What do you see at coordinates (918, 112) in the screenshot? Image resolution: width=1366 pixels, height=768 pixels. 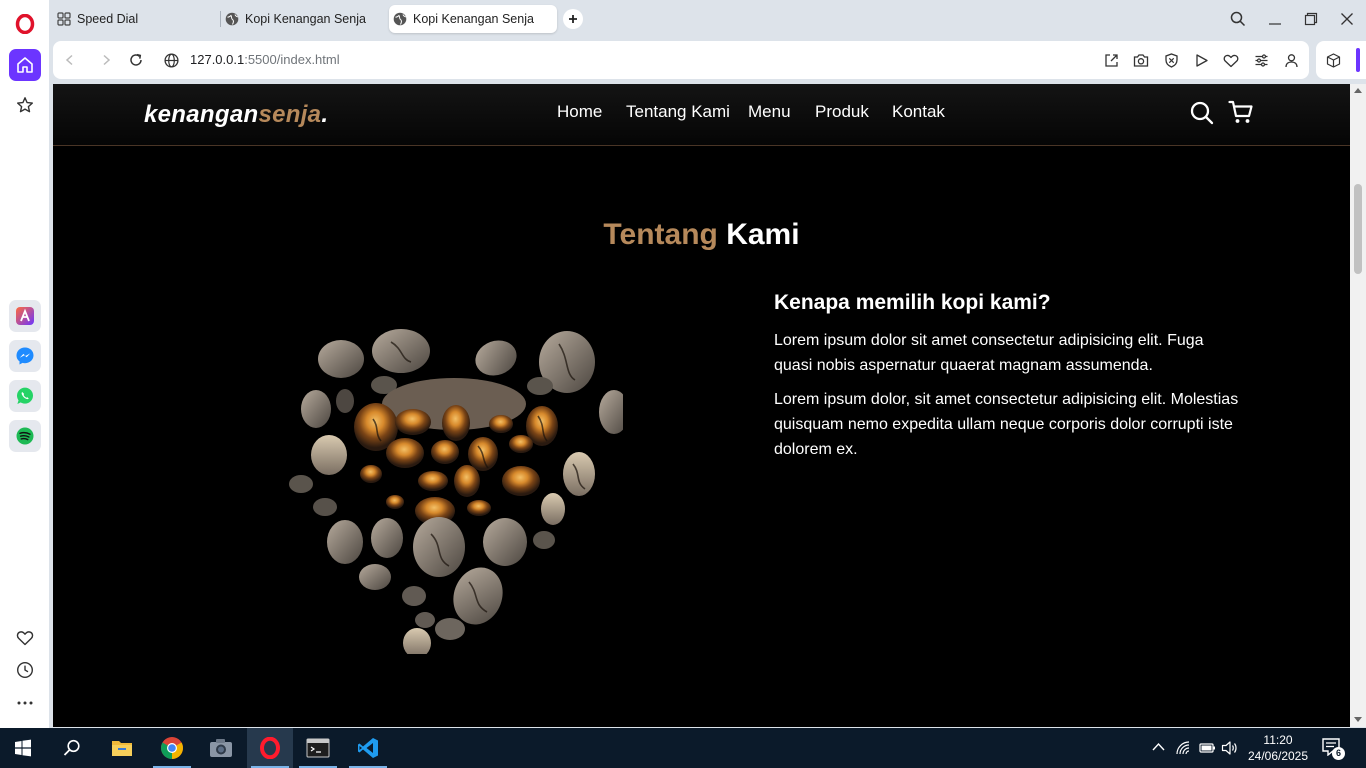 I see `nav-kontak: Kontak` at bounding box center [918, 112].